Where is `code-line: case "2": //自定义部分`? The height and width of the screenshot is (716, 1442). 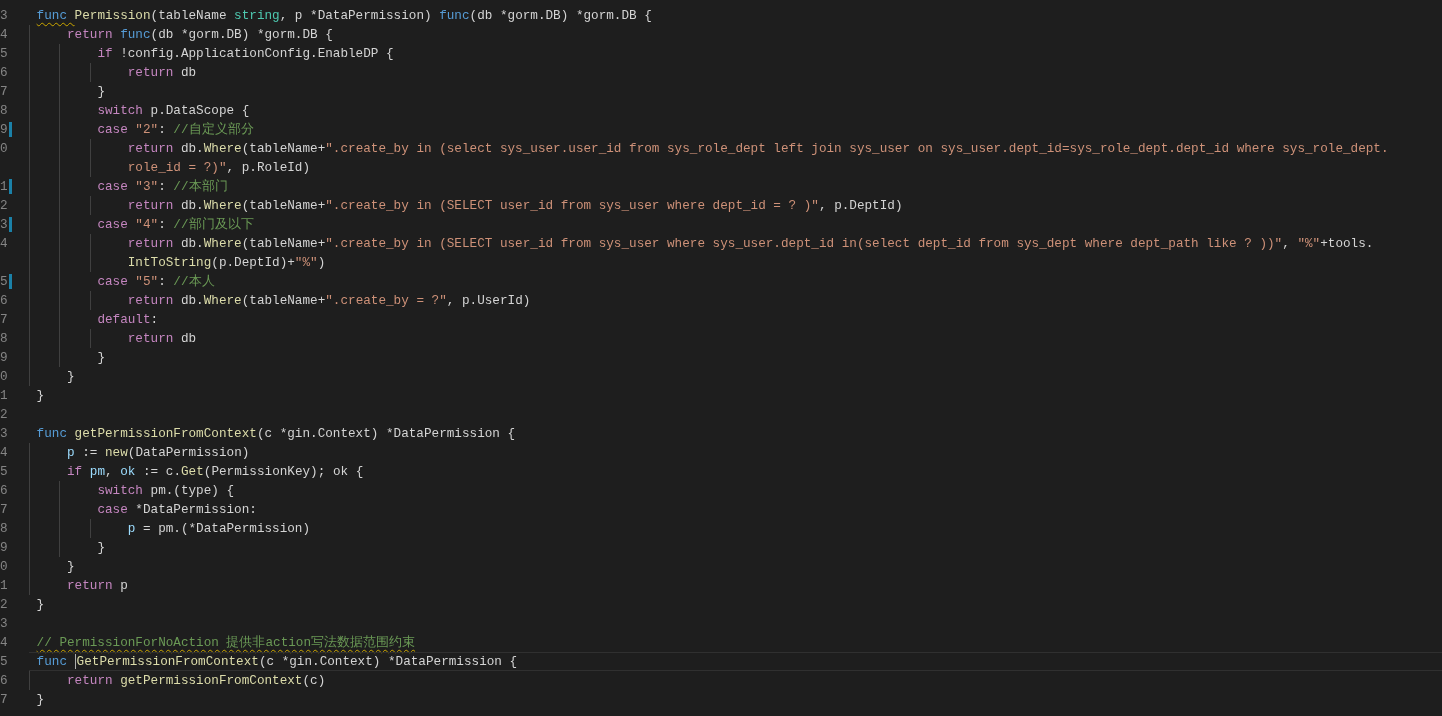 code-line: case "2": //自定义部分 is located at coordinates (735, 129).